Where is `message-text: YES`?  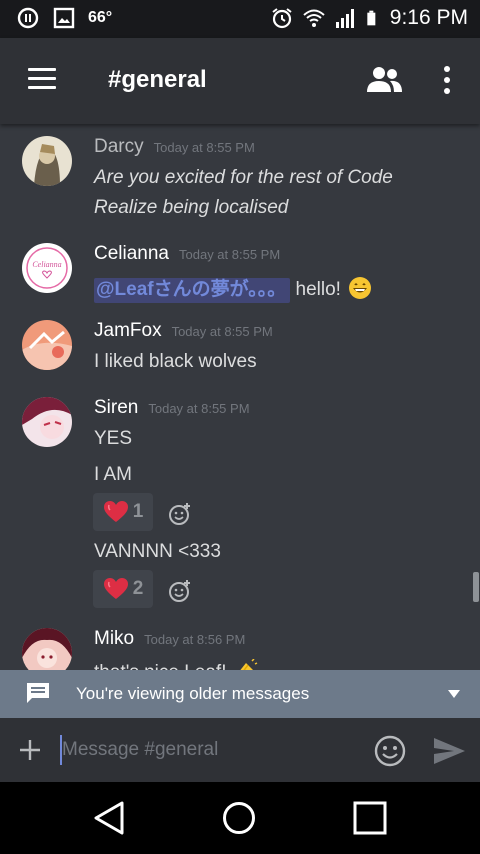
message-text: YES is located at coordinates (113, 438).